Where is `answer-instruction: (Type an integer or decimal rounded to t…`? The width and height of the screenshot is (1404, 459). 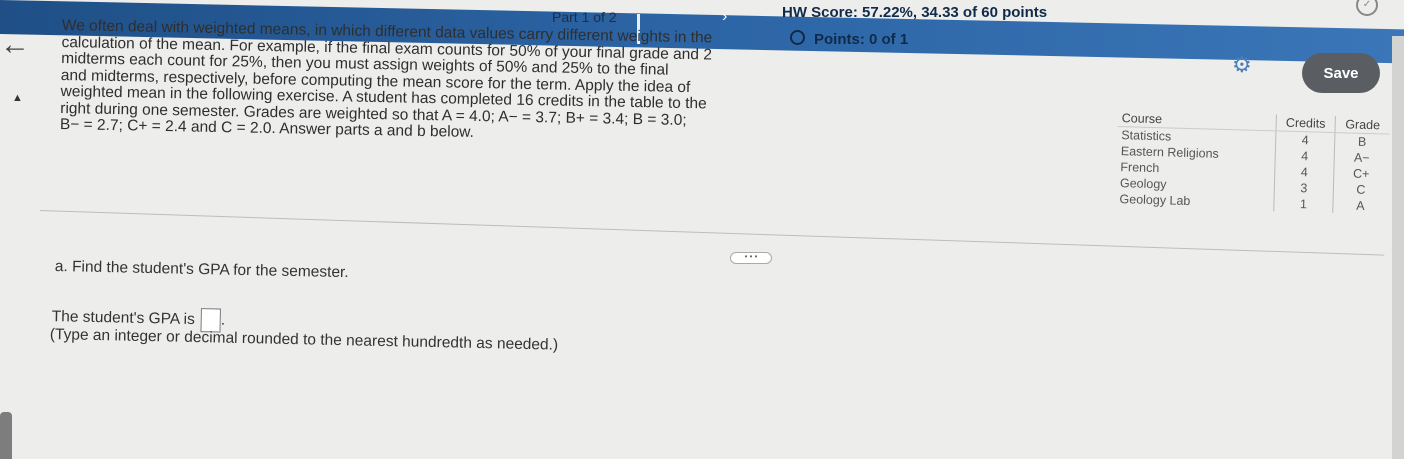
answer-instruction: (Type an integer or decimal rounded to t… is located at coordinates (304, 340).